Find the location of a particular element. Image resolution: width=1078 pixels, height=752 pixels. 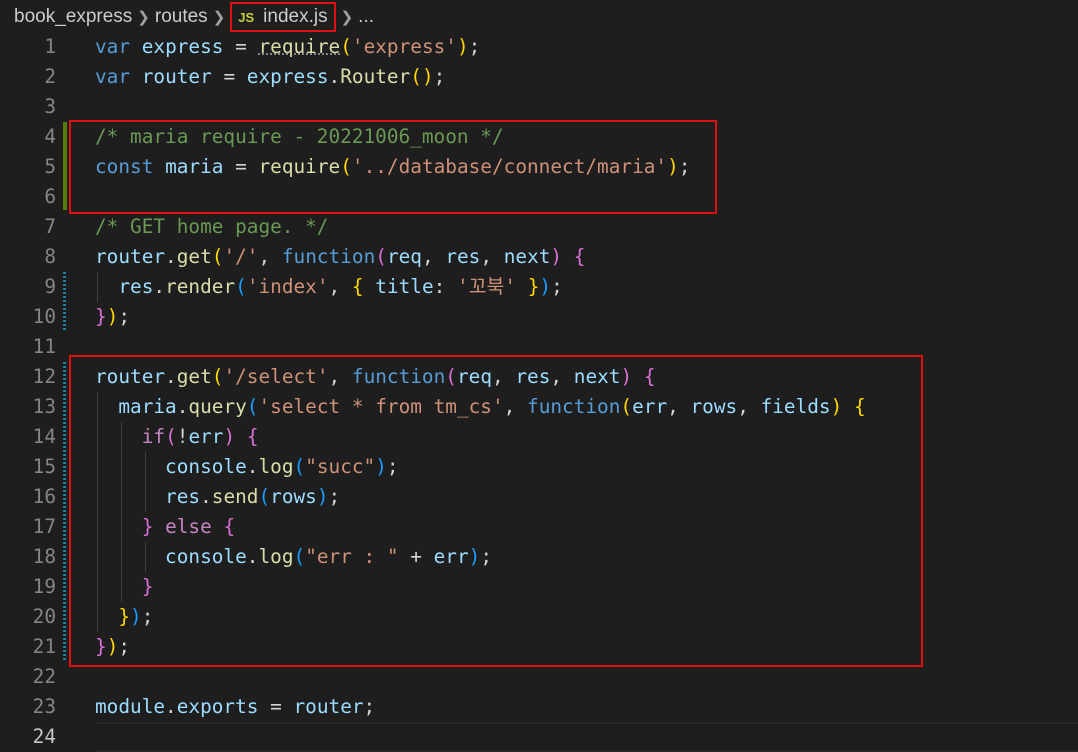

code-token: get is located at coordinates (194, 256).